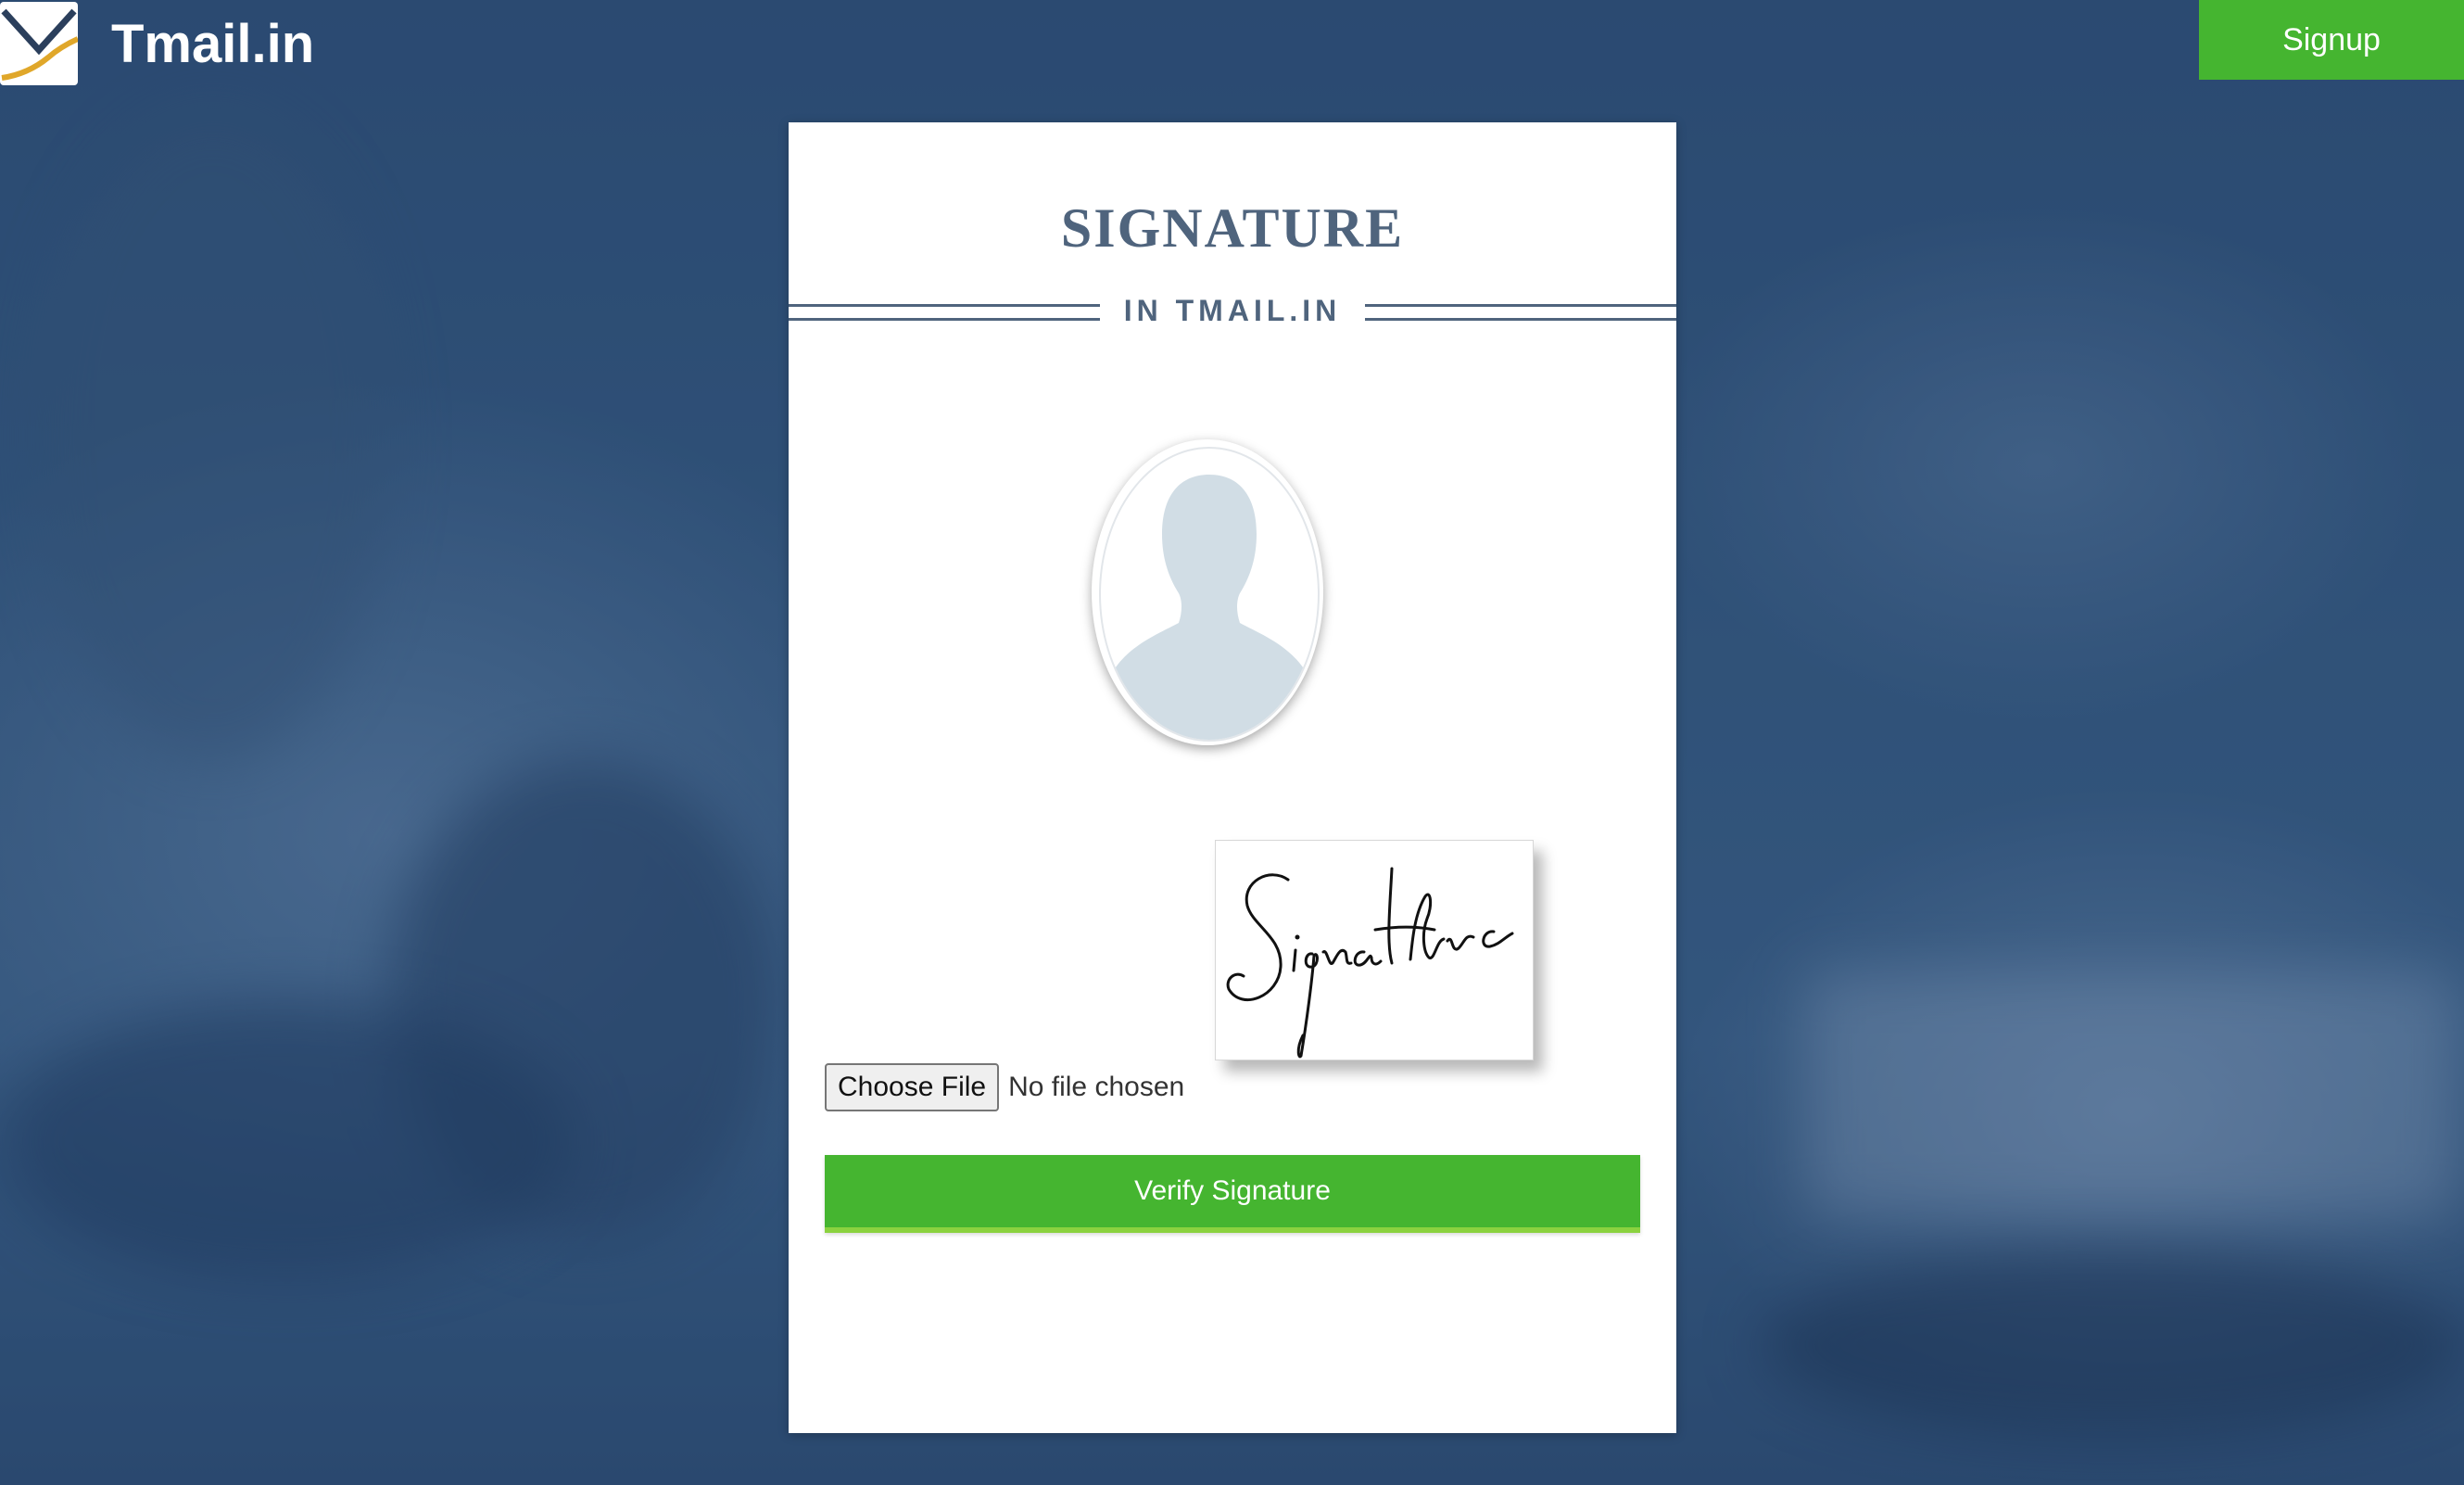 This screenshot has height=1485, width=2464. I want to click on avatar, so click(1208, 592).